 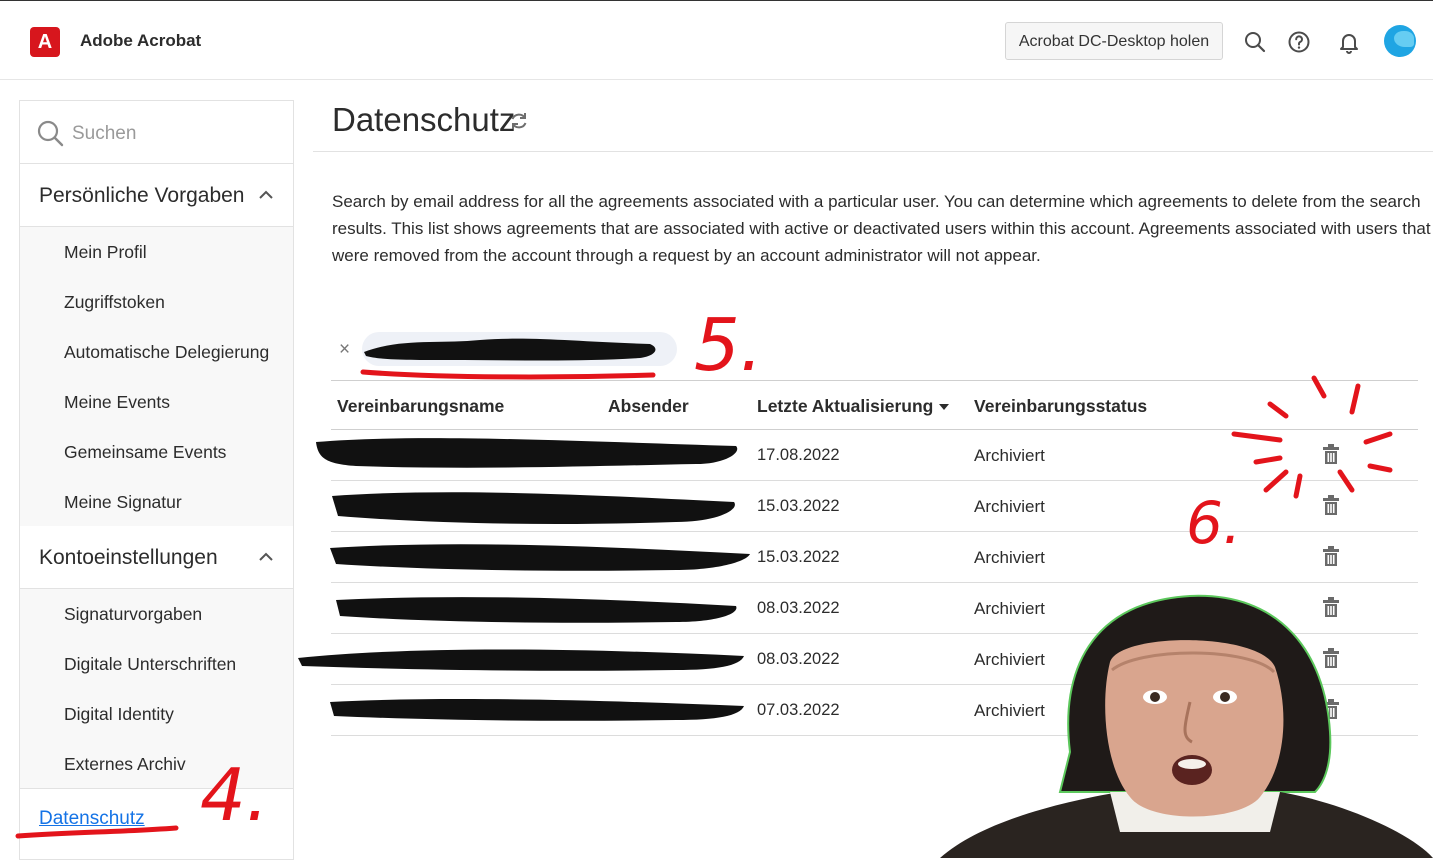 I want to click on sidebar-item-signaturvorgaben: Signaturvorgaben, so click(x=133, y=614).